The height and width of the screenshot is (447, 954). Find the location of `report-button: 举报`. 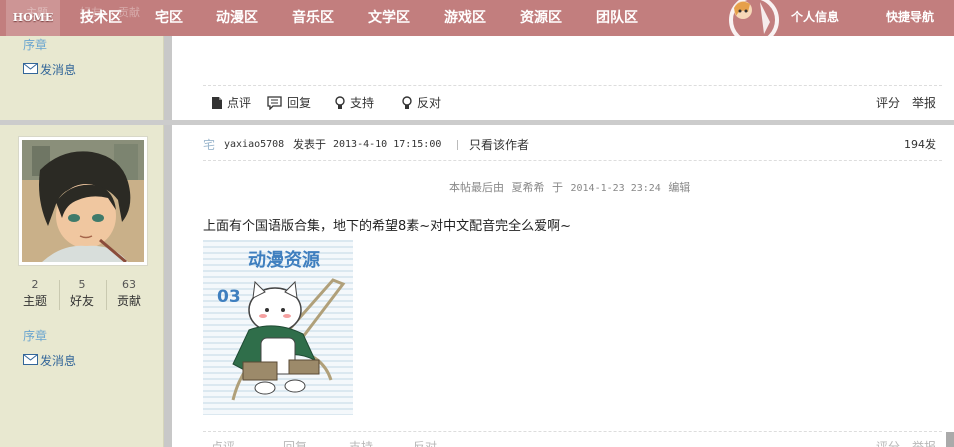

report-button: 举报 is located at coordinates (924, 103).